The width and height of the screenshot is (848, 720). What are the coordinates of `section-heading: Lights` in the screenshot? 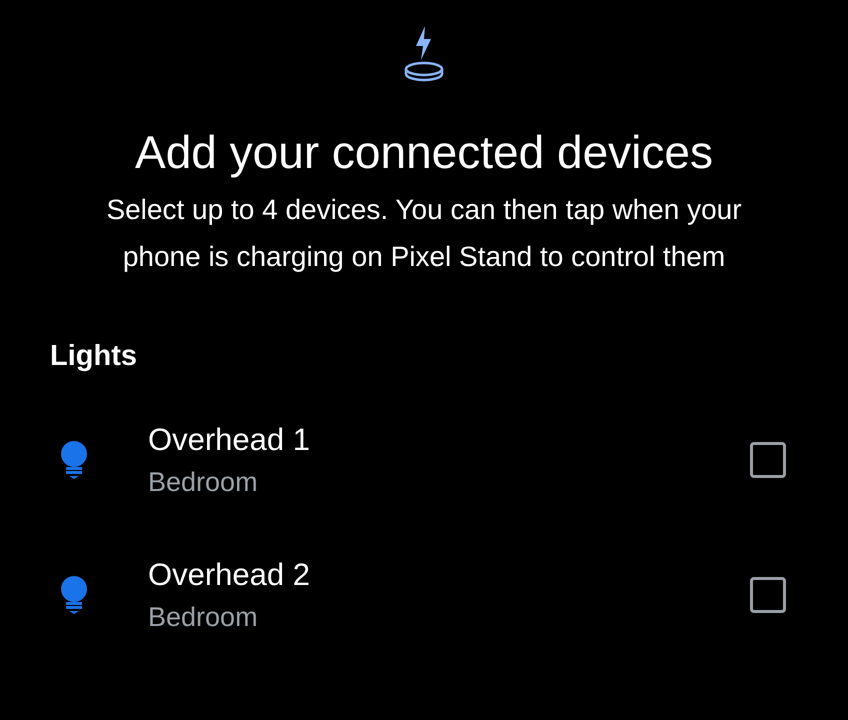 It's located at (93, 356).